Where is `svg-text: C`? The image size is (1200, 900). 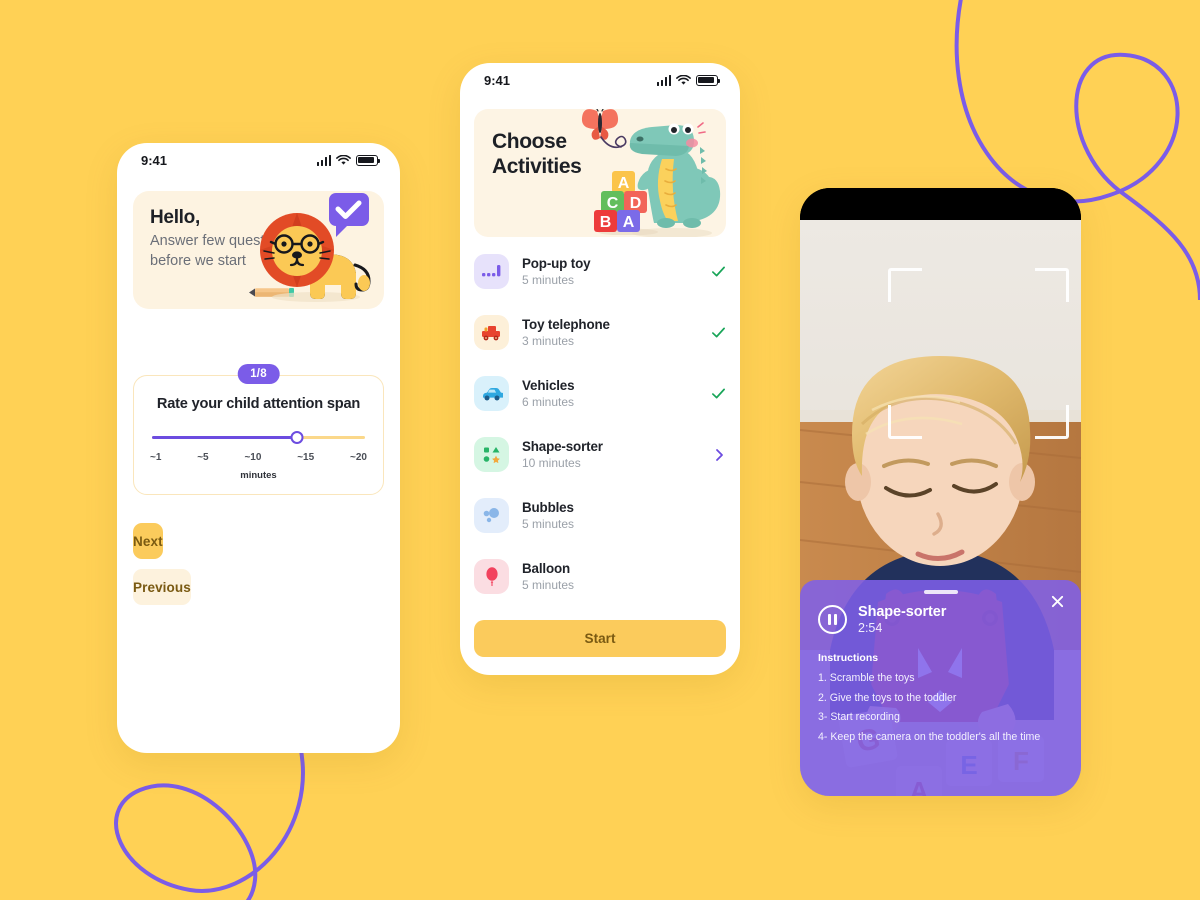
svg-text: C is located at coordinates (613, 203).